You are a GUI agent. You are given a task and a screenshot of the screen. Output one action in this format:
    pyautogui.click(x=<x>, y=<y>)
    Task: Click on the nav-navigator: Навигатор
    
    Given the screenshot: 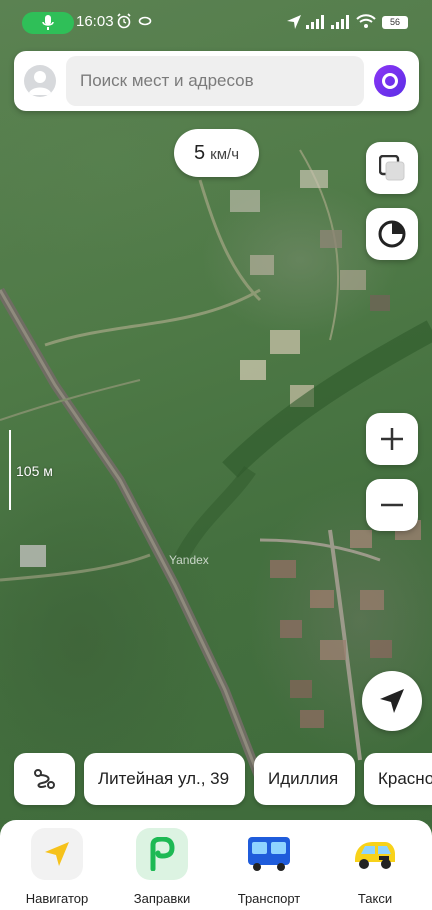 What is the action you would take?
    pyautogui.click(x=57, y=867)
    